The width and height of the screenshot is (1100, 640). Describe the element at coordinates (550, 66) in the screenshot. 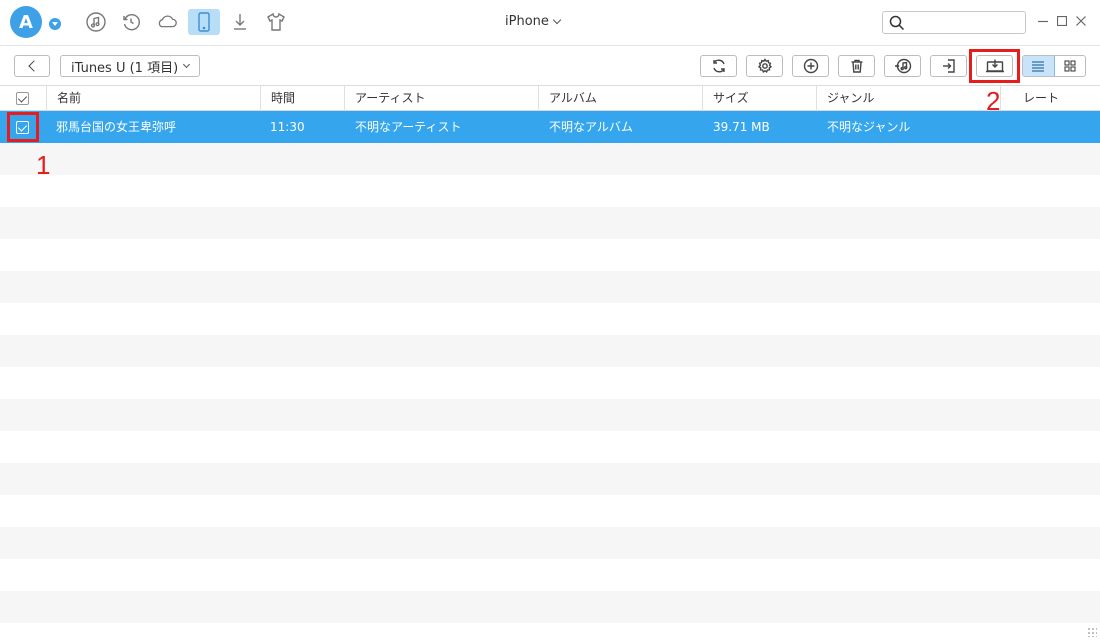

I see `toolbar: iTunes U (1 項目)` at that location.